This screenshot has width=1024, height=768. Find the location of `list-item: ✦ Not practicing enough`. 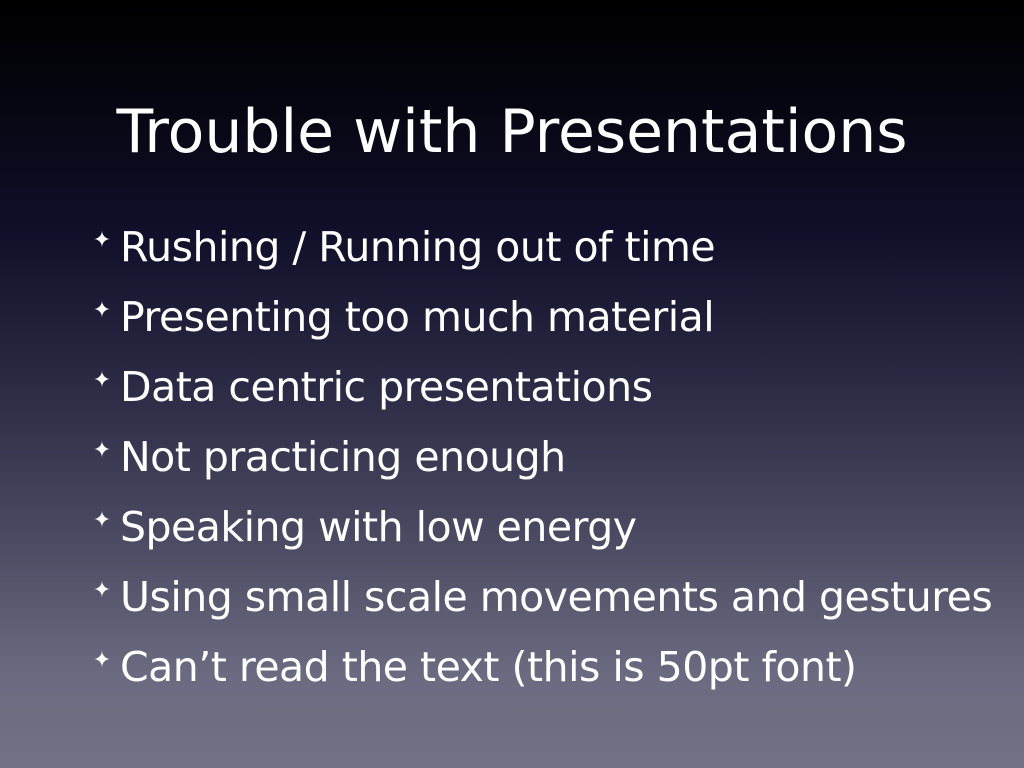

list-item: ✦ Not practicing enough is located at coordinates (546, 457).